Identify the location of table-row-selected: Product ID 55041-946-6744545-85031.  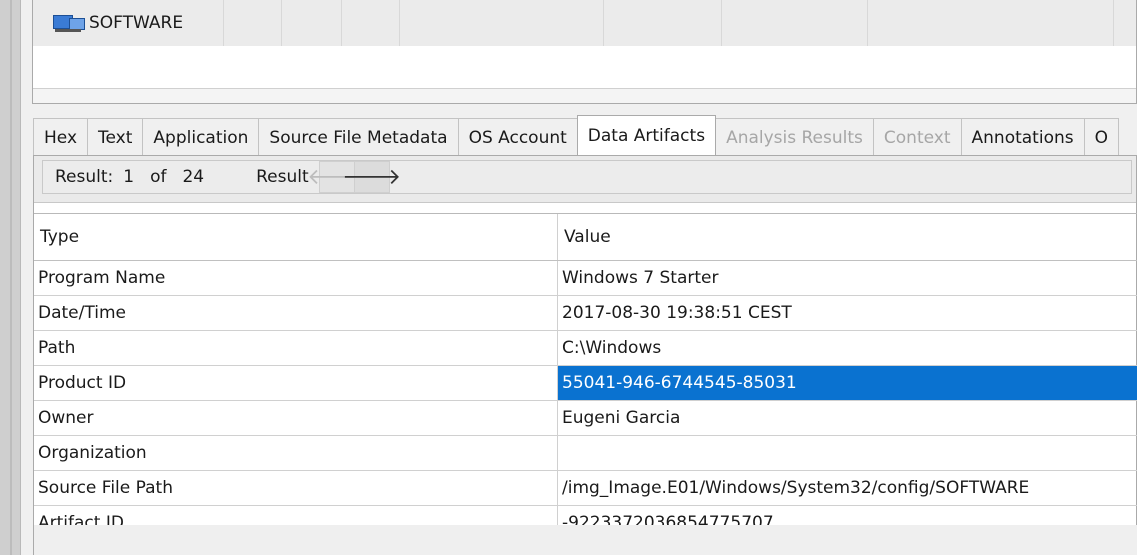
(585, 383).